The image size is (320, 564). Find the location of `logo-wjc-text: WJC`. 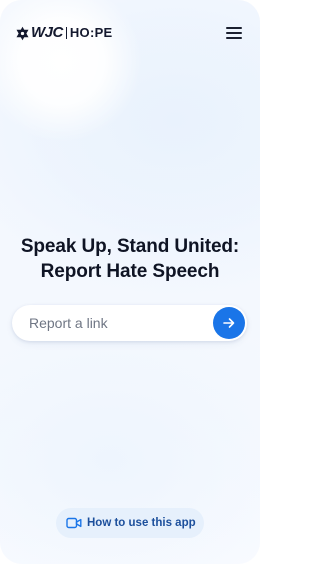

logo-wjc-text: WJC is located at coordinates (47, 32).